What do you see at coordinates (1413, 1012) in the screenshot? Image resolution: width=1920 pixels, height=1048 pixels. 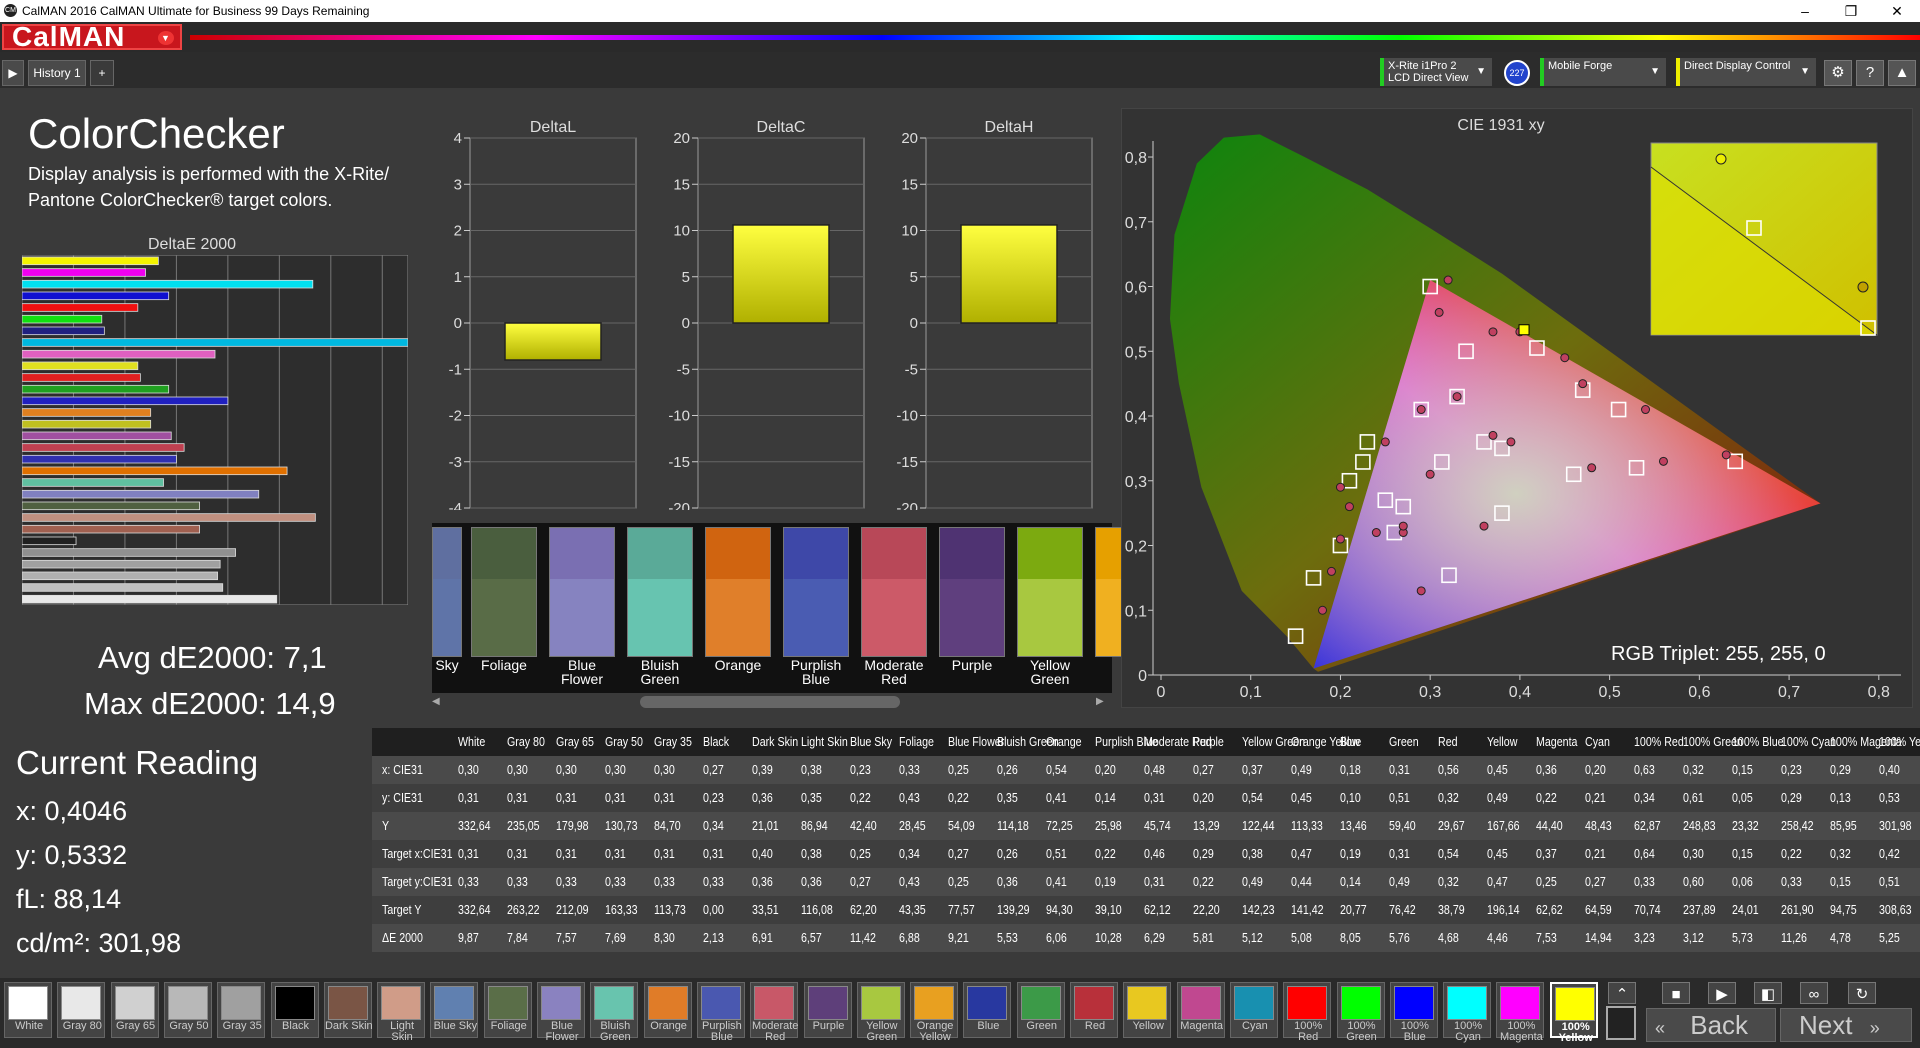 I see `bottom-swatch-button: 100% Blue` at bounding box center [1413, 1012].